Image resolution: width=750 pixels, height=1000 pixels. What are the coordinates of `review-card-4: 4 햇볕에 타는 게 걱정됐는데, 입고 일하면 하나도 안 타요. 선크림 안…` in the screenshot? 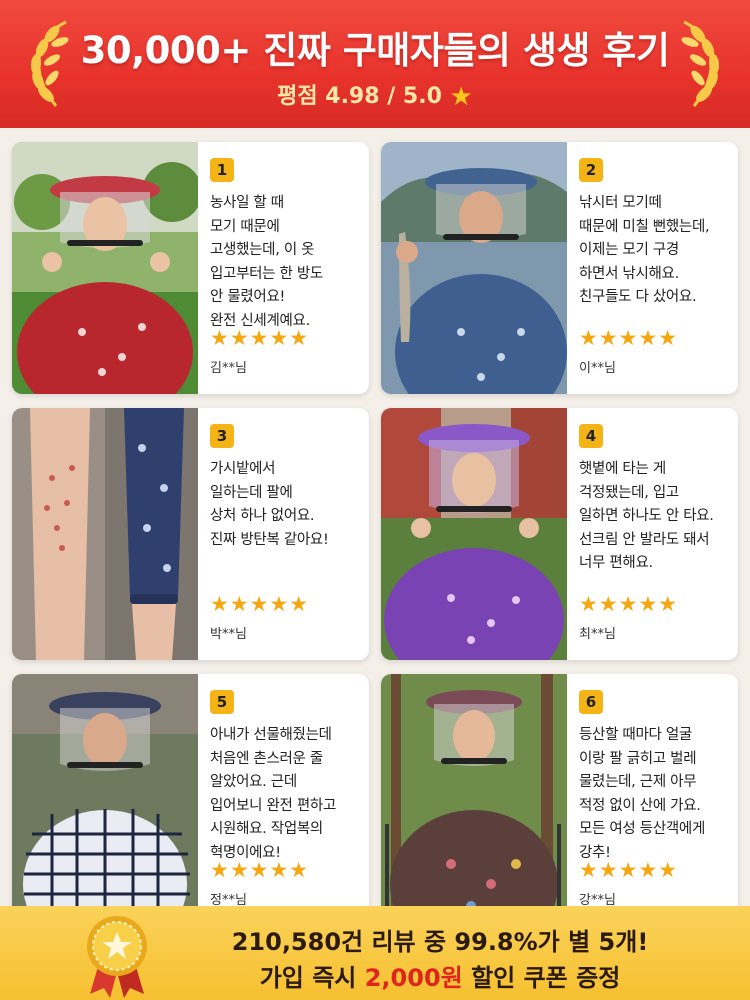 It's located at (559, 534).